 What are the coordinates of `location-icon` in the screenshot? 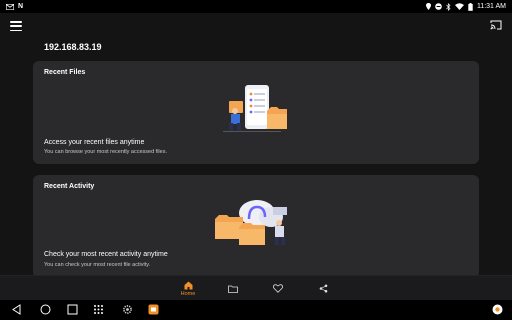 It's located at (428, 6).